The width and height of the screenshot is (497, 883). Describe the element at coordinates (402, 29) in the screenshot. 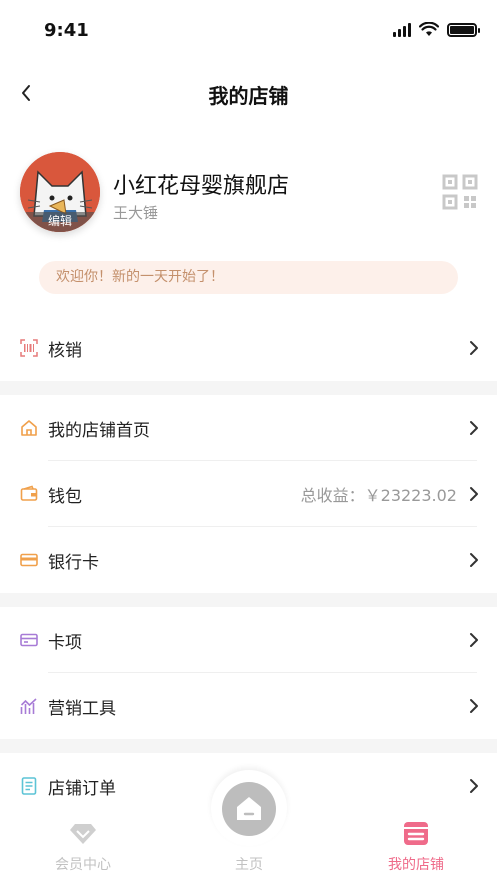

I see `signal-icon` at that location.